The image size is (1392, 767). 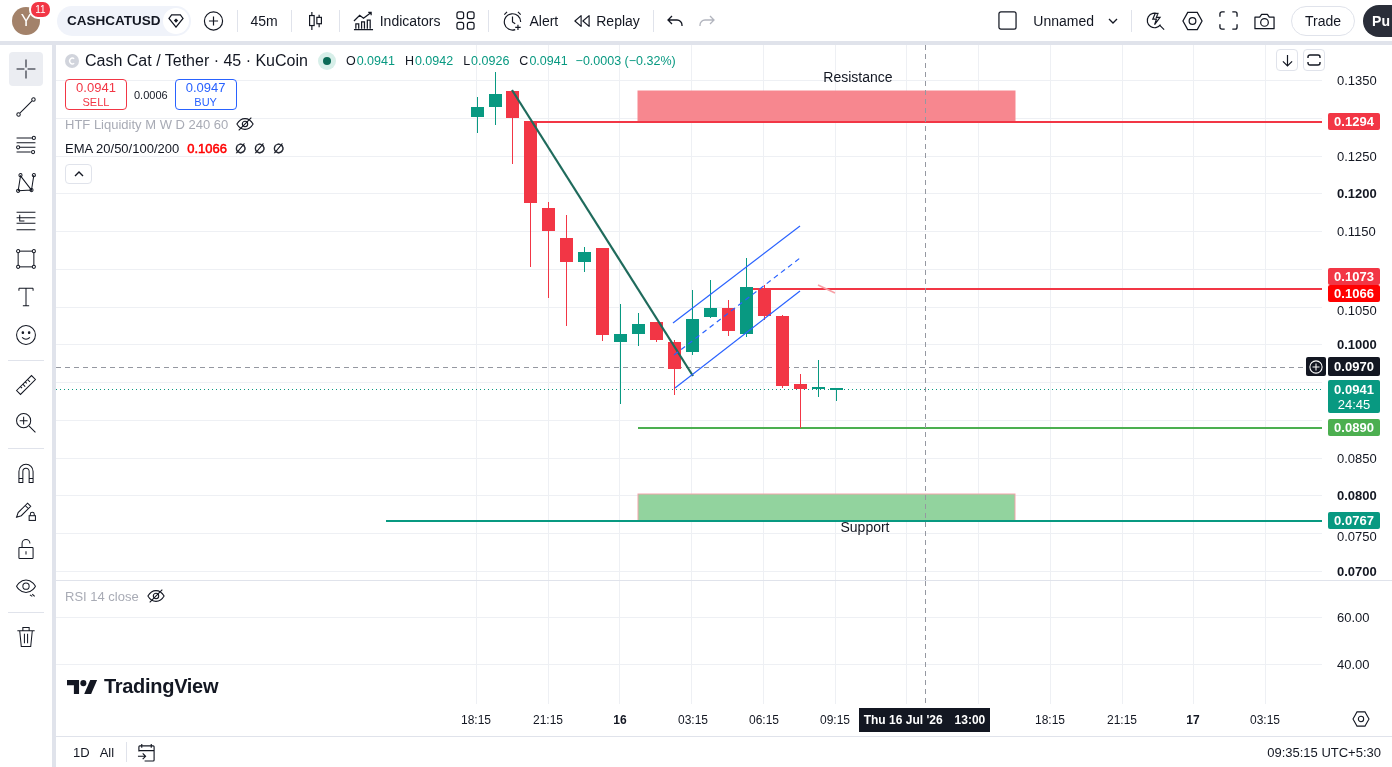 I want to click on price-tick: 0.1150, so click(x=1356, y=231).